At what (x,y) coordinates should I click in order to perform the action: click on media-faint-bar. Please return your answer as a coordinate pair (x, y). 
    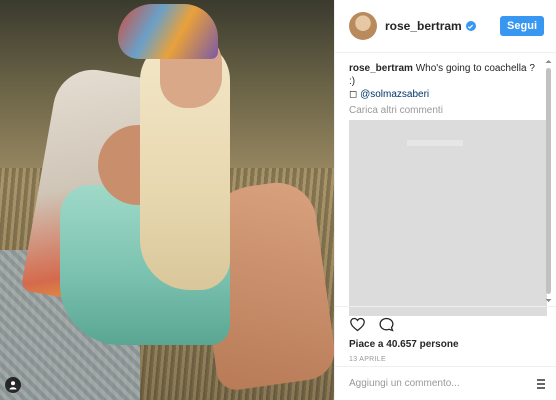
    Looking at the image, I should click on (435, 143).